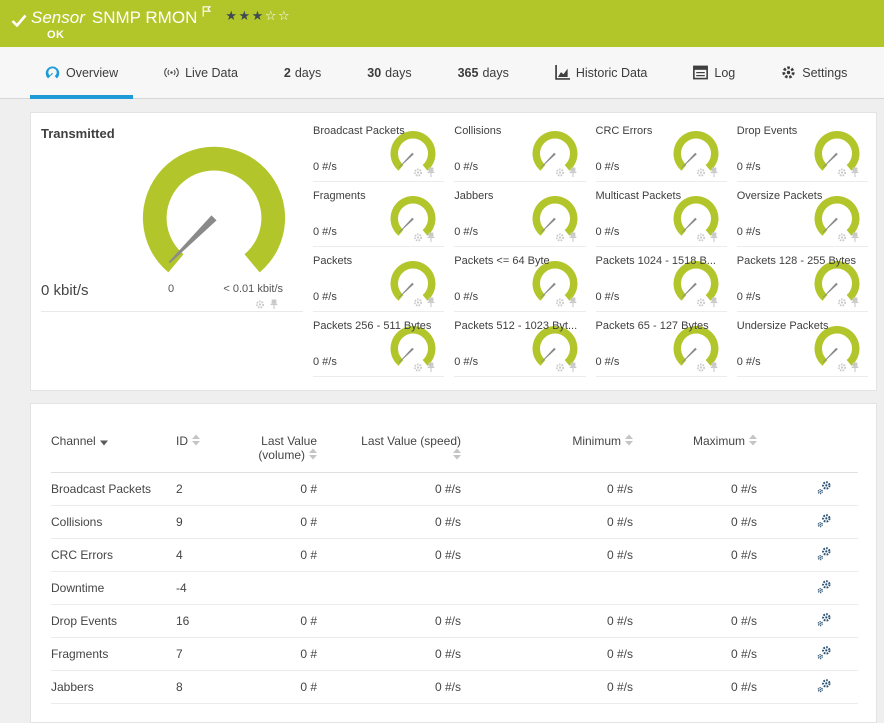  I want to click on table-row: Broadcast Packets 2 0 #0 #/s 0 #/s 0 #/s, so click(454, 489).